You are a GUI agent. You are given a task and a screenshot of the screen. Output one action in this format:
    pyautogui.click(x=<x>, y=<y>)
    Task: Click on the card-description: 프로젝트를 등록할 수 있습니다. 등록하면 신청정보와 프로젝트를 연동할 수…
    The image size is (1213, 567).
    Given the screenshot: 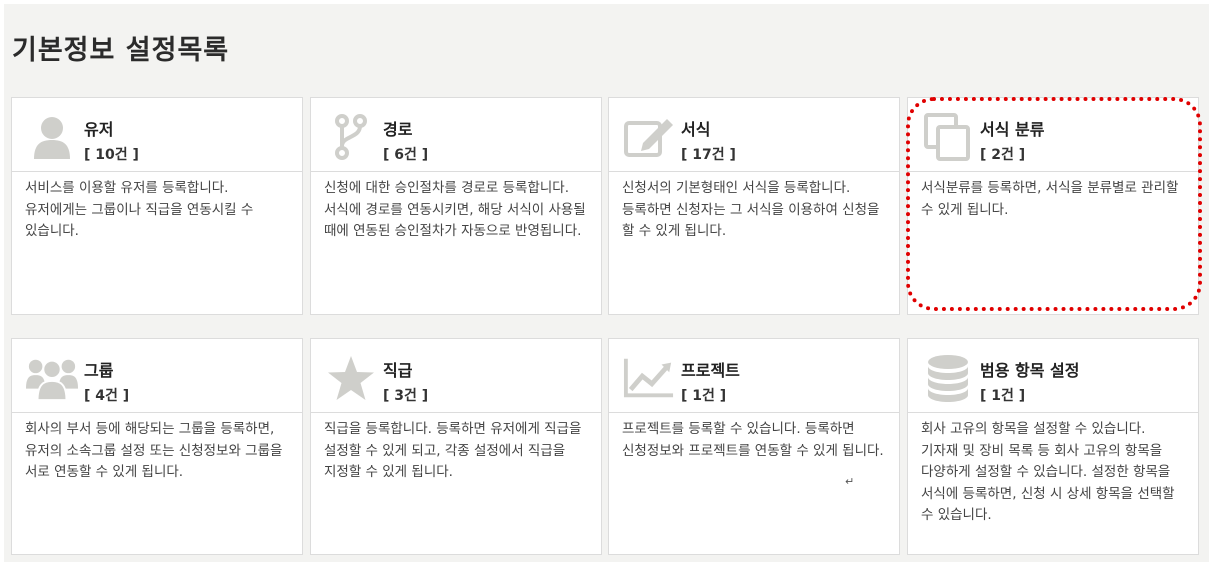 What is the action you would take?
    pyautogui.click(x=753, y=440)
    